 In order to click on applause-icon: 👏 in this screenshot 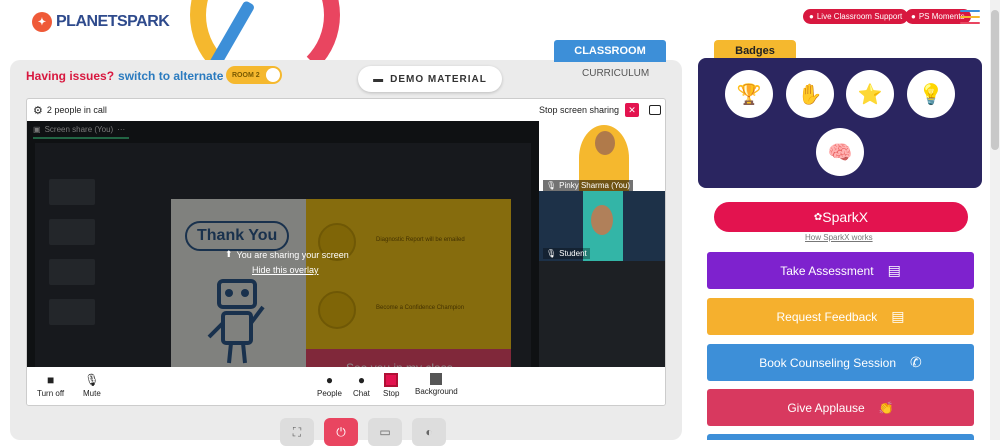, I will do `click(886, 407)`.